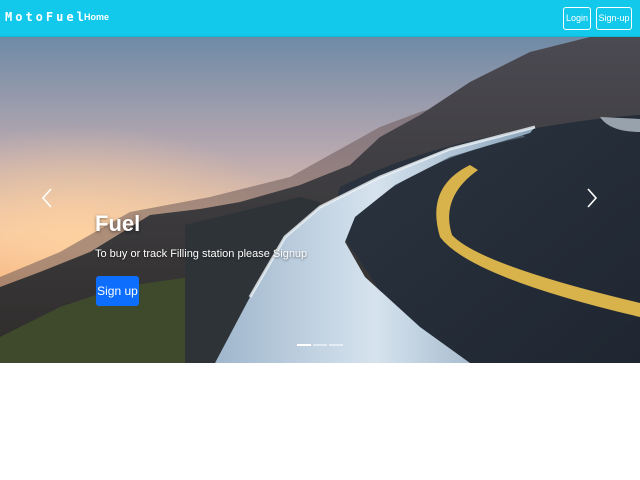 The width and height of the screenshot is (640, 480). Describe the element at coordinates (46, 17) in the screenshot. I see `brand-logo: MotoFuel` at that location.